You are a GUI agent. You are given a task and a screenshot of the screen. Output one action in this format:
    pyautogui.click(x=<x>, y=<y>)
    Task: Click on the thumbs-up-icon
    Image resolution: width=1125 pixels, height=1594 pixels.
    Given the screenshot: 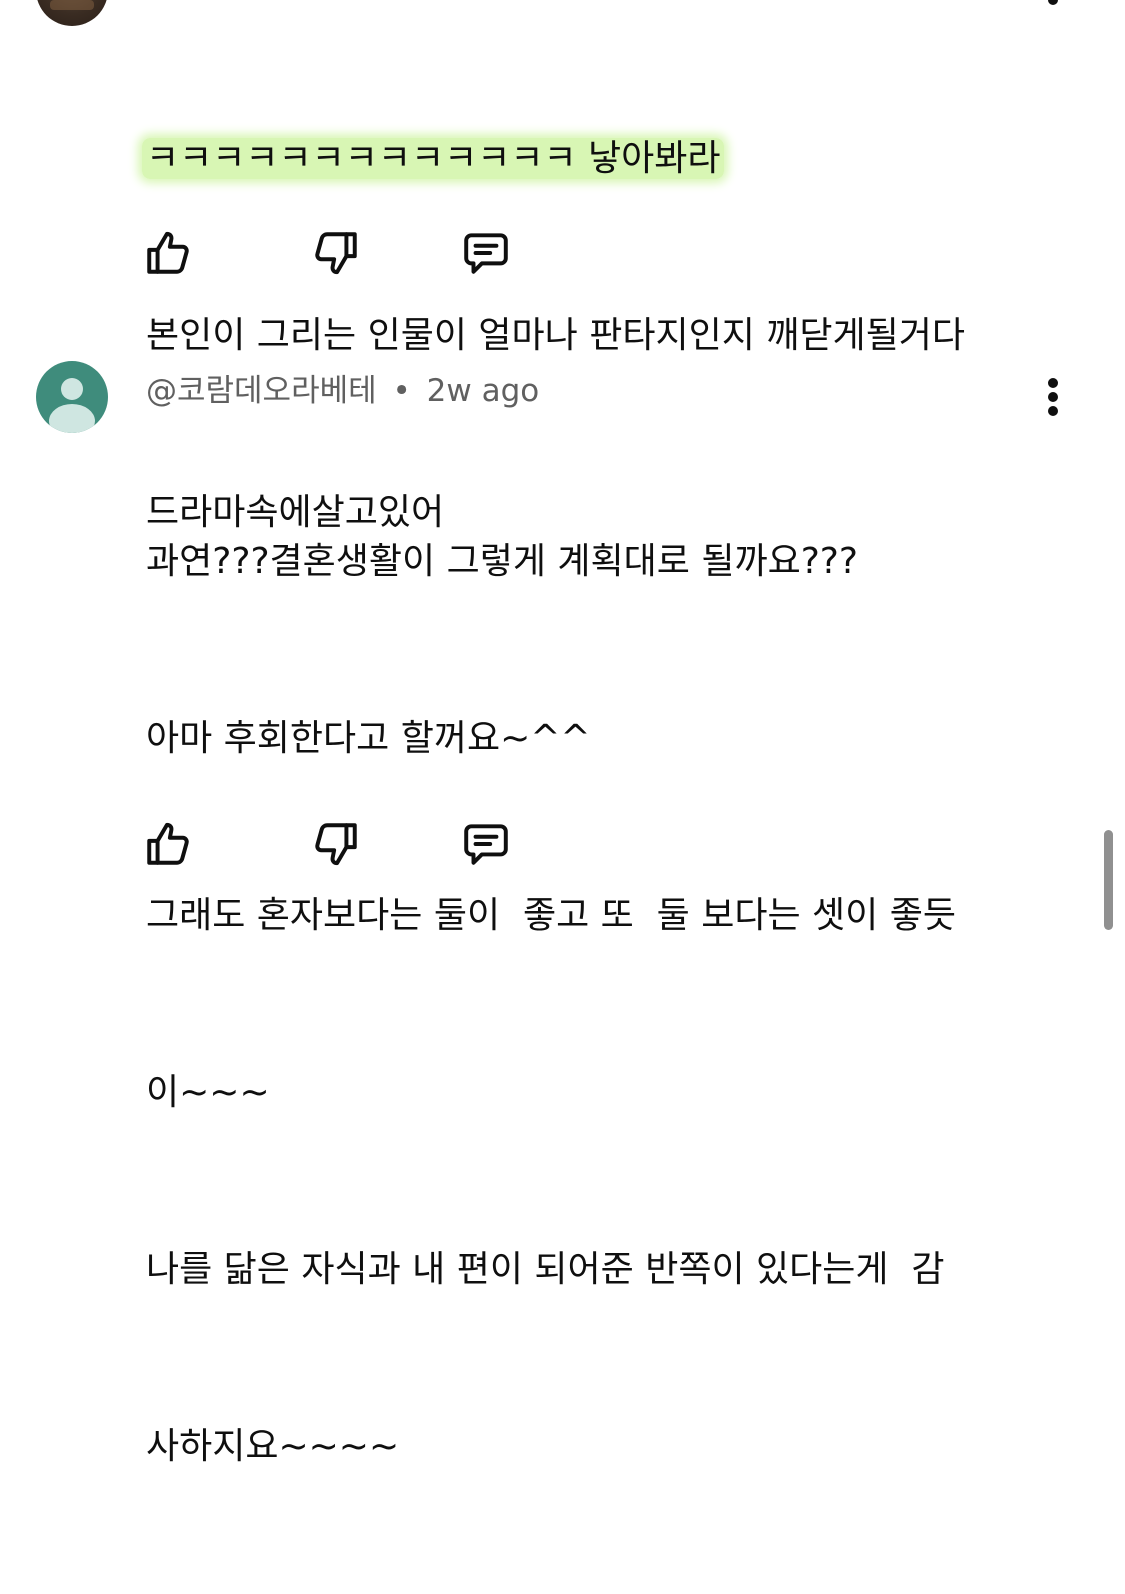 What is the action you would take?
    pyautogui.click(x=168, y=843)
    